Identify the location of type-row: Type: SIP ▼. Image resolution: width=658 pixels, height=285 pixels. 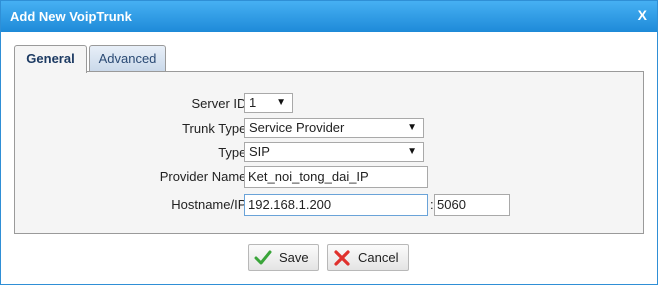
(329, 153).